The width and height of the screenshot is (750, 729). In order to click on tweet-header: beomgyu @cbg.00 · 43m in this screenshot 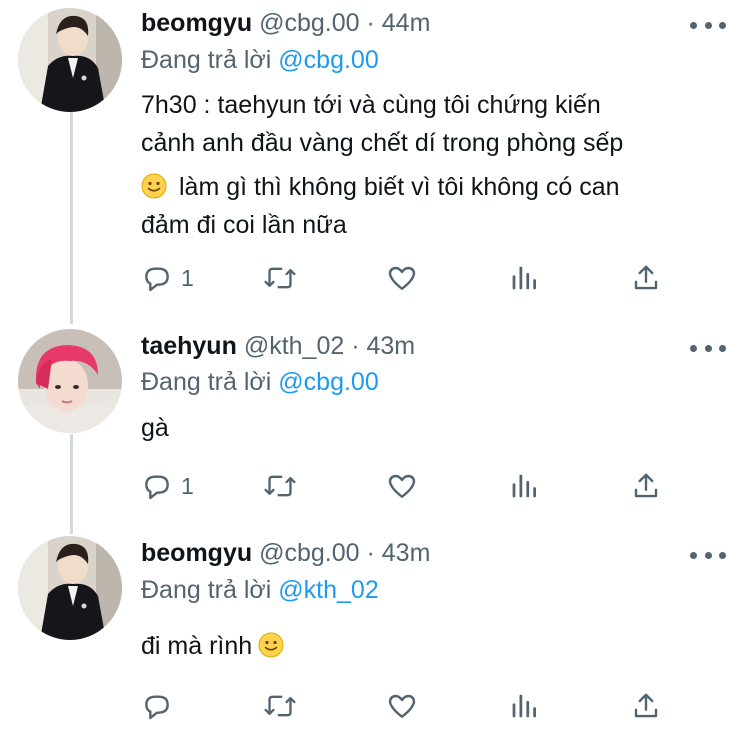, I will do `click(285, 553)`.